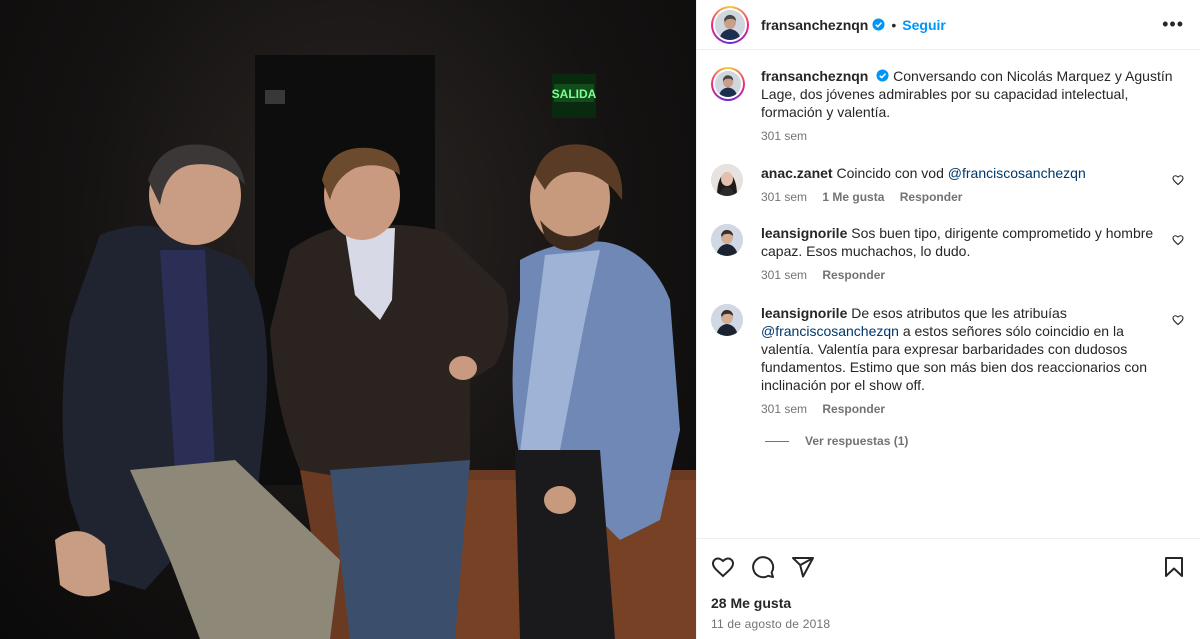  I want to click on share-icon, so click(803, 567).